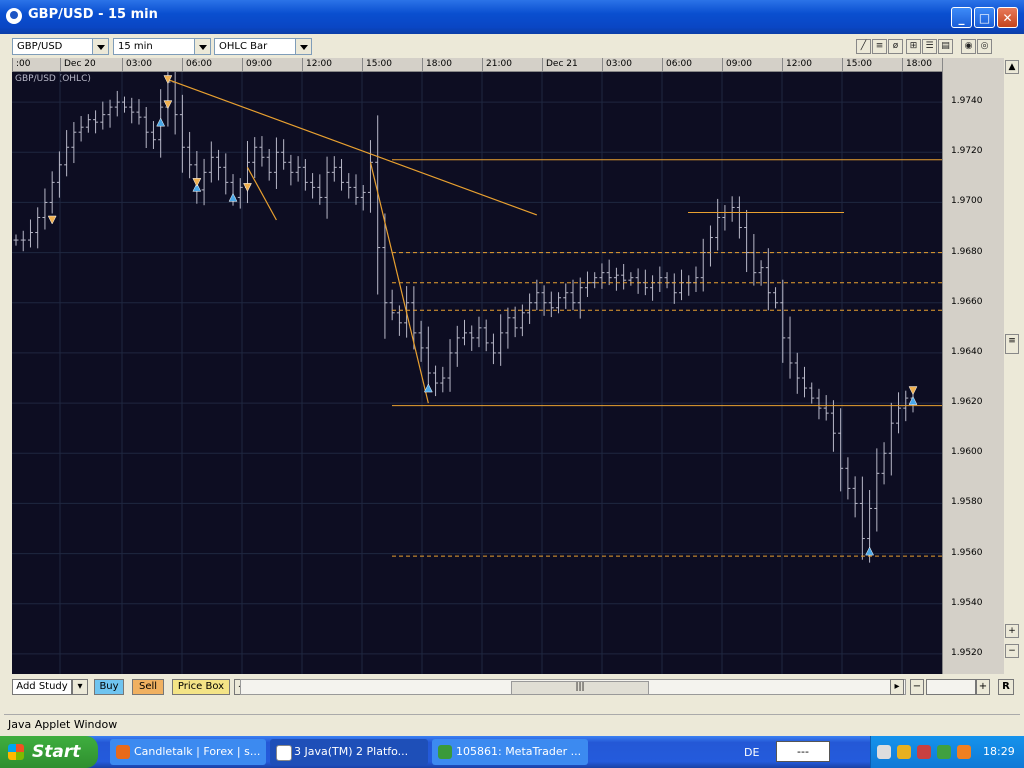  I want to click on firefox-icon, so click(123, 752).